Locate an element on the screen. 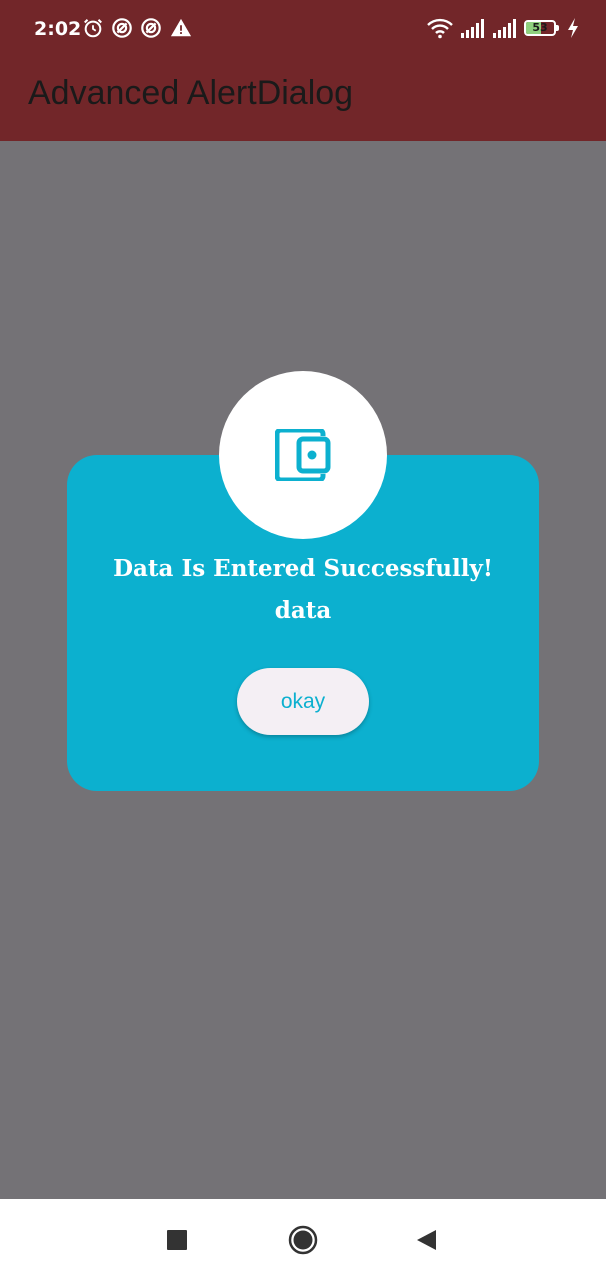 The width and height of the screenshot is (606, 1280). app-title: Advanced AlertDialog is located at coordinates (191, 93).